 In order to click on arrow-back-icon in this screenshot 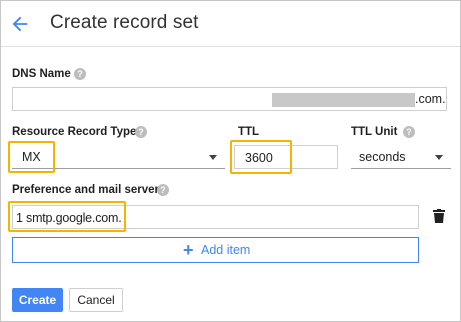, I will do `click(20, 24)`.